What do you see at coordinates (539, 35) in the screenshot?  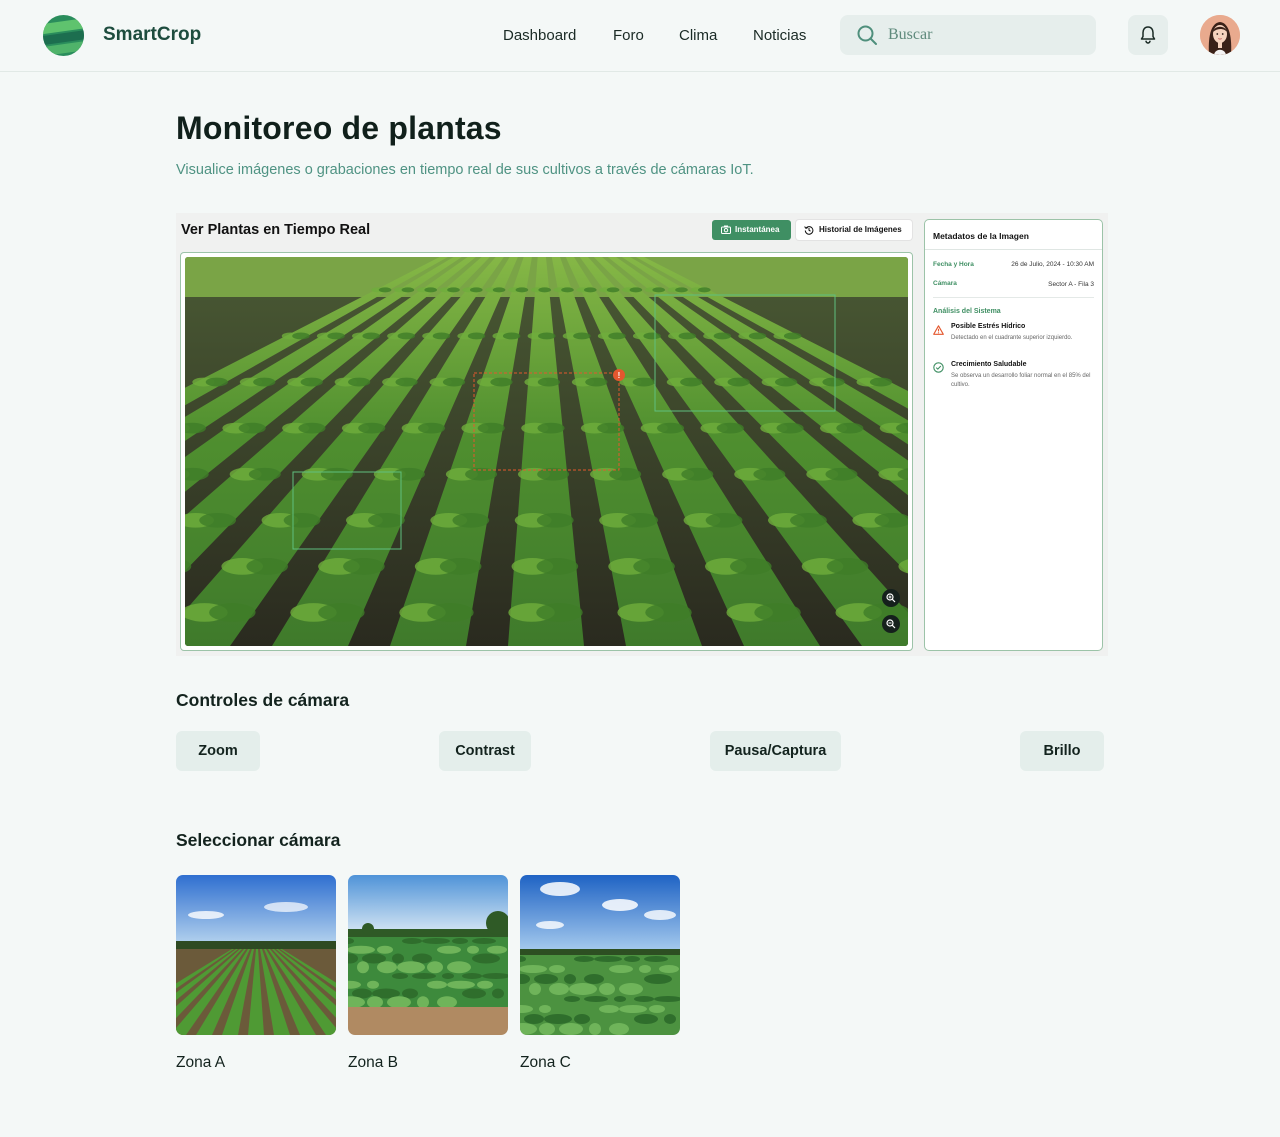 I see `nav-dashboard: Dashboard` at bounding box center [539, 35].